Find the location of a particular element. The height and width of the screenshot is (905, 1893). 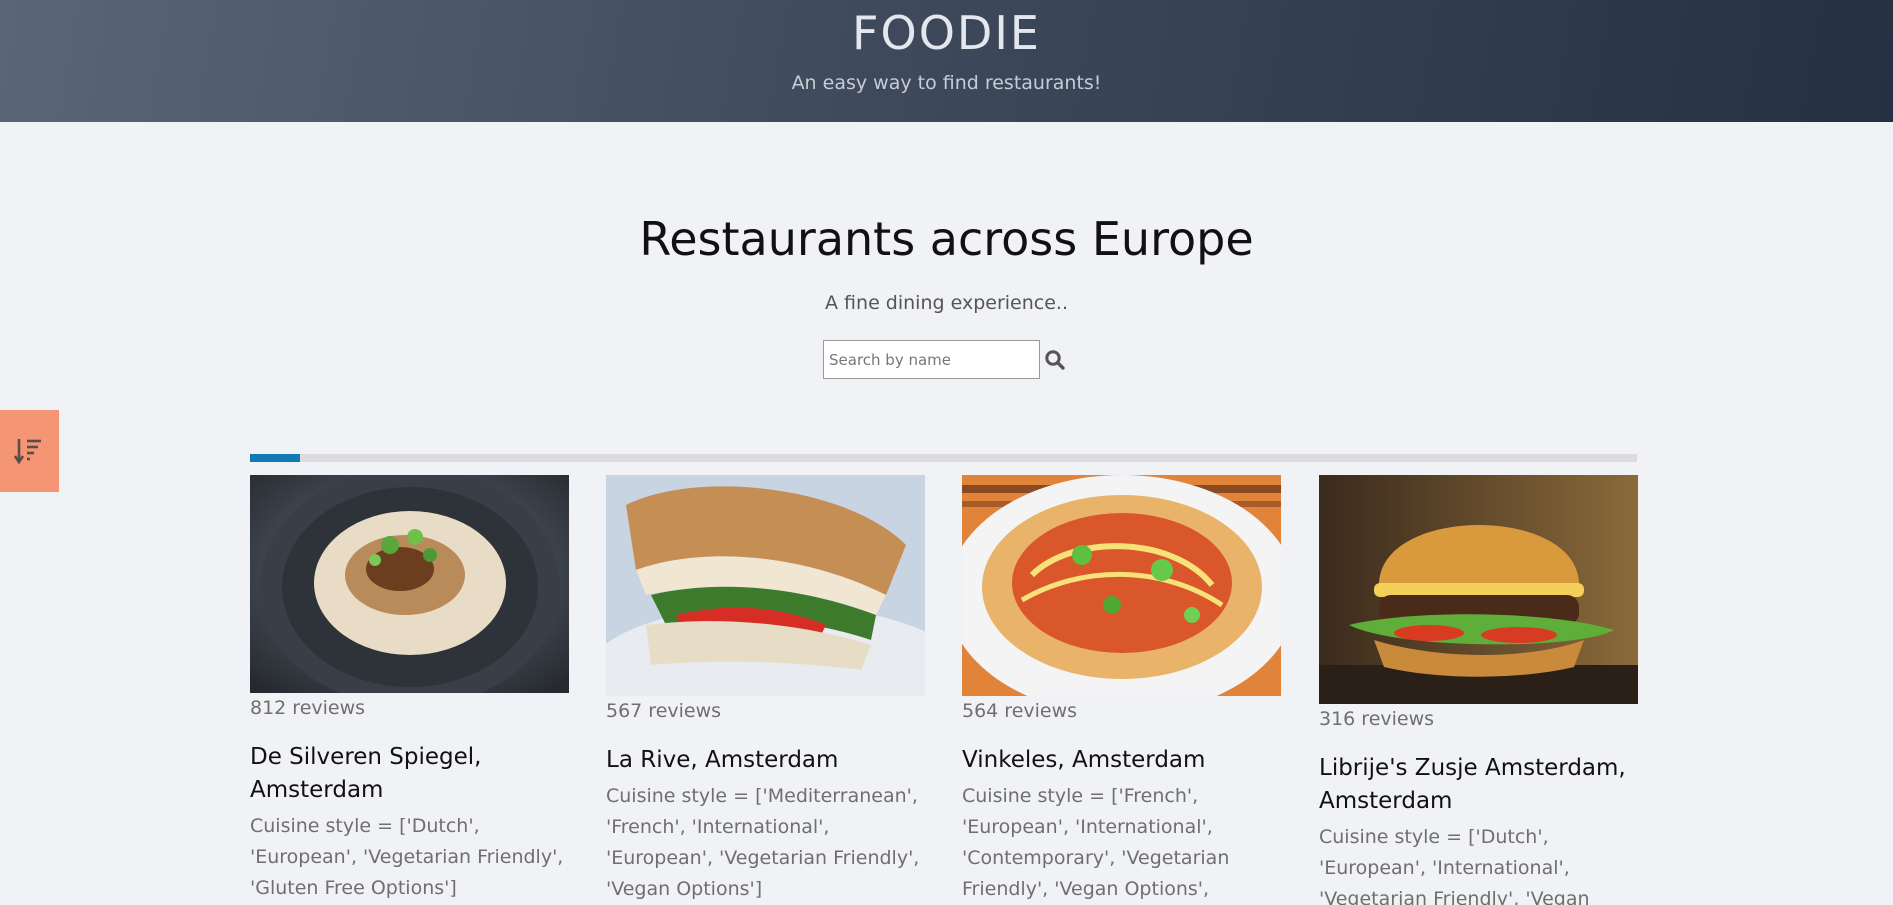

search-input is located at coordinates (931, 359).